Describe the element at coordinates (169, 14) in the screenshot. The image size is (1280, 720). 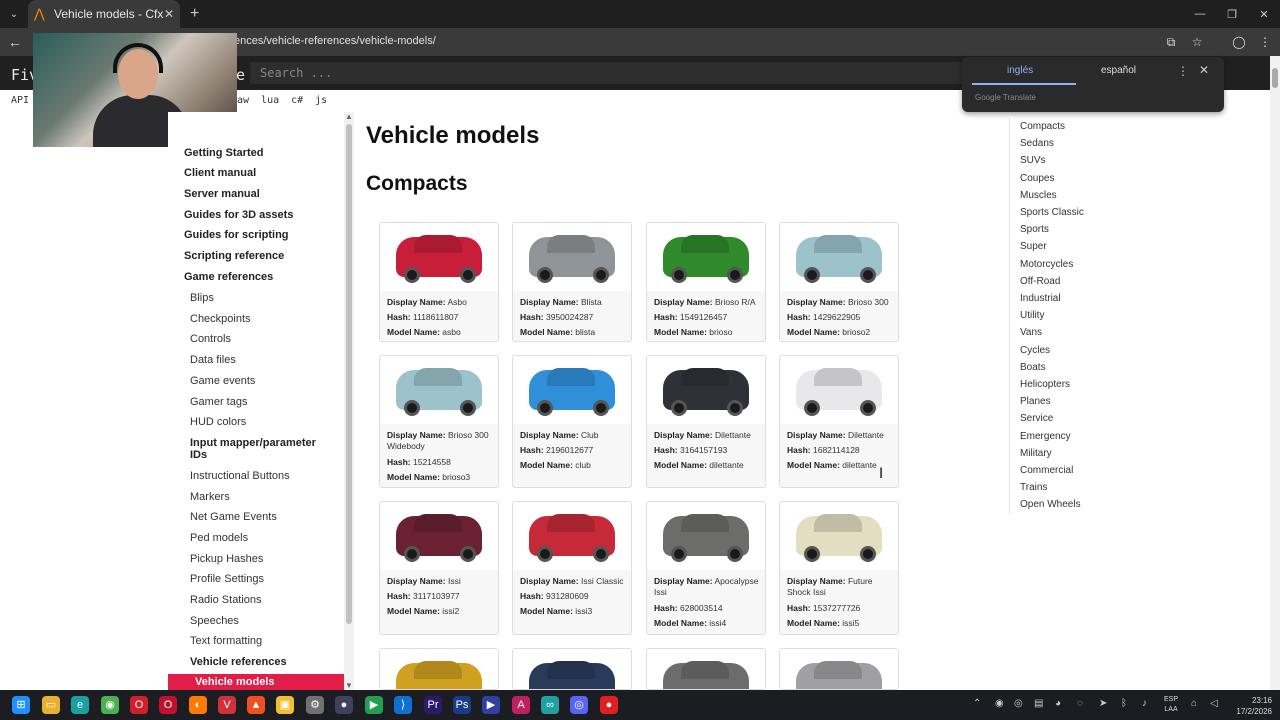
I see `close-tab-icon: ✕` at that location.